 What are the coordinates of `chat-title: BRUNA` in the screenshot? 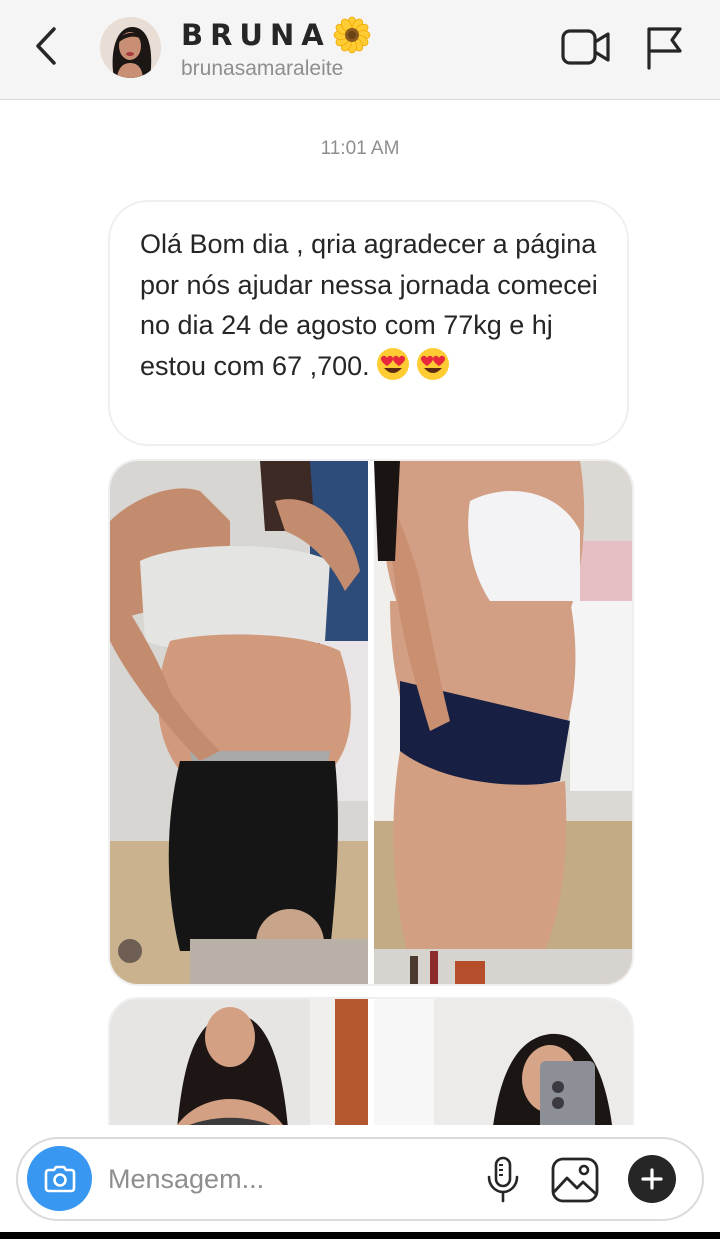 It's located at (256, 35).